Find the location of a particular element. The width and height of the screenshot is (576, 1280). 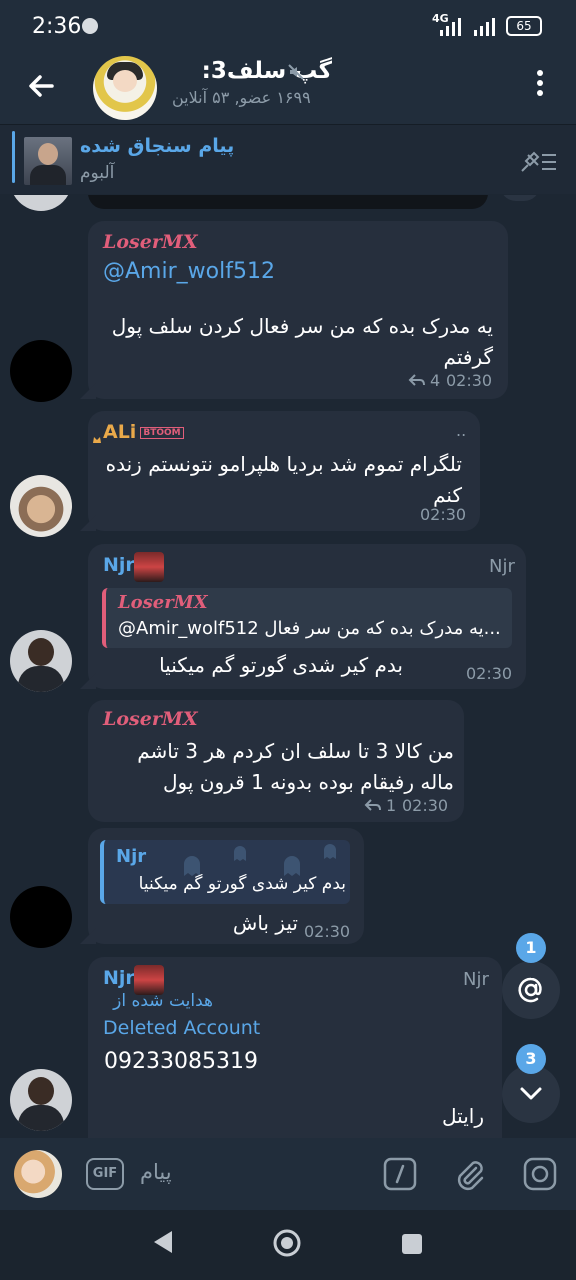

unread-count-badge: 3 is located at coordinates (531, 1059).